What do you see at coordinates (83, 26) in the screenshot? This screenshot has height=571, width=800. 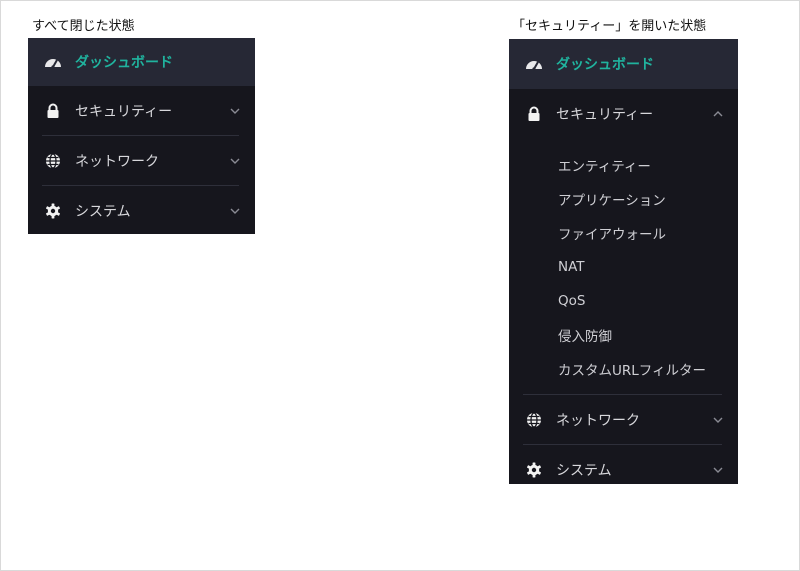 I see `caption-closed-state: すべて閉じた状態` at bounding box center [83, 26].